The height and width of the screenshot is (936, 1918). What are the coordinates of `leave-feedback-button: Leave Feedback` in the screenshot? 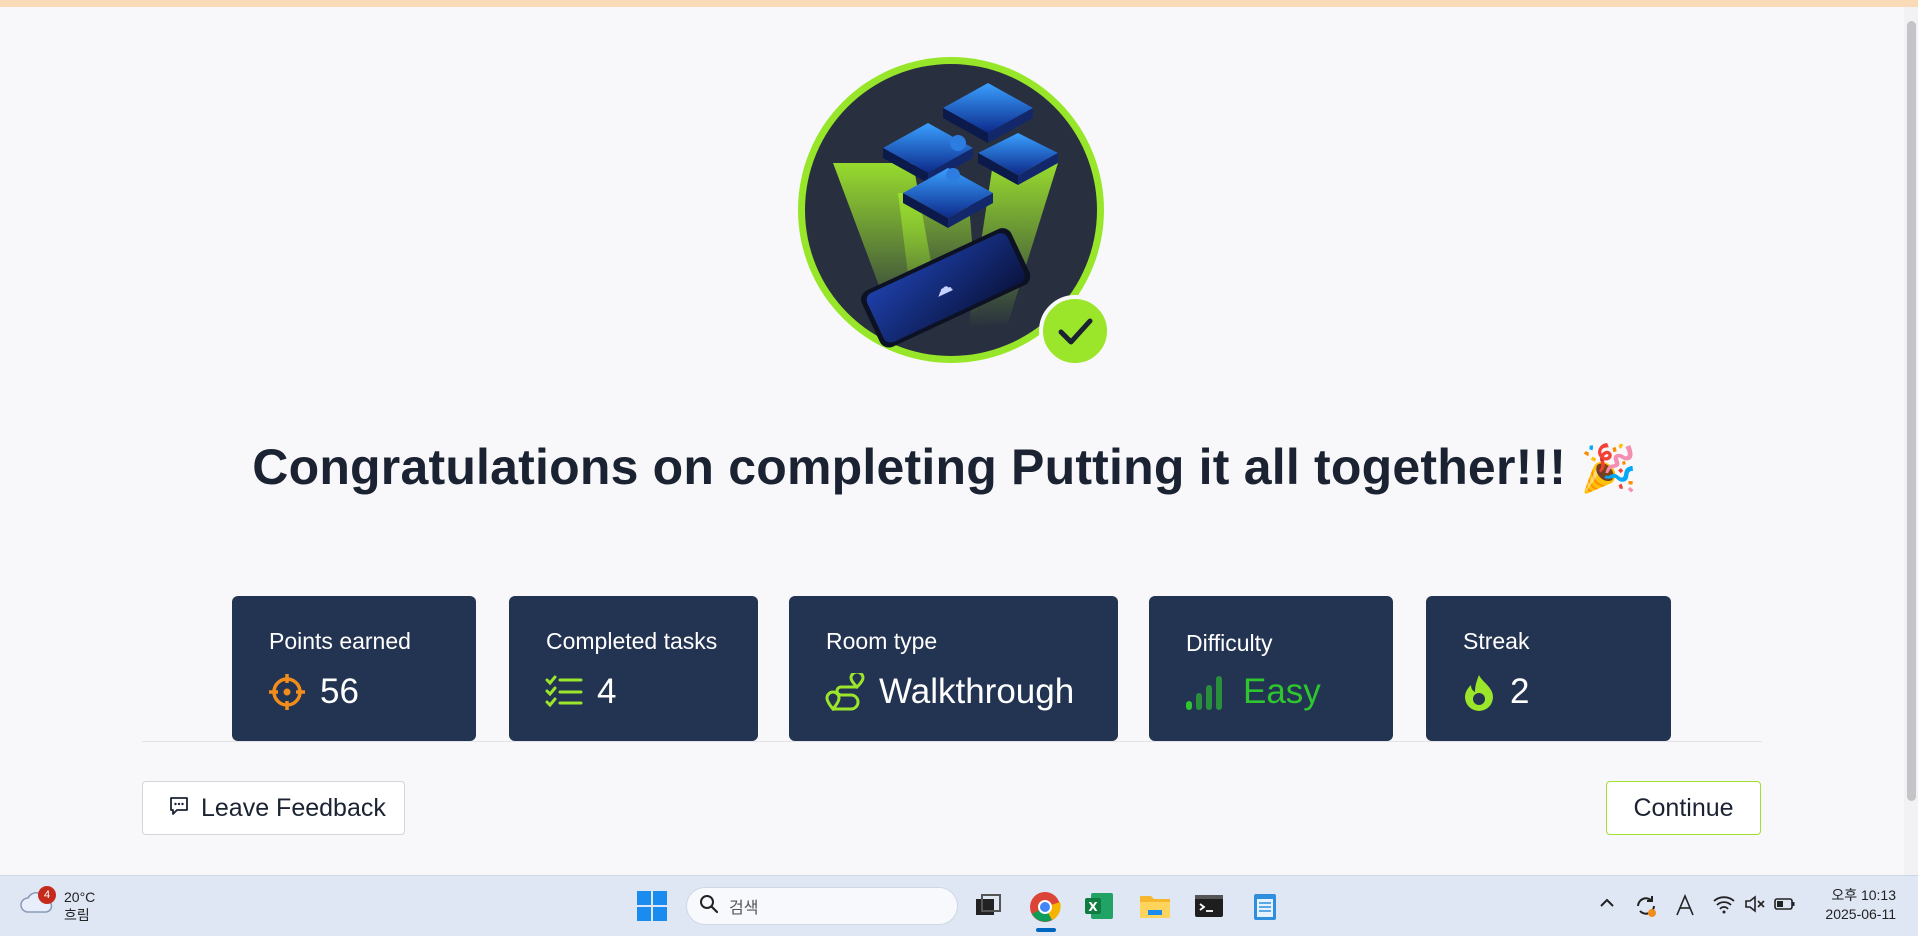 It's located at (273, 808).